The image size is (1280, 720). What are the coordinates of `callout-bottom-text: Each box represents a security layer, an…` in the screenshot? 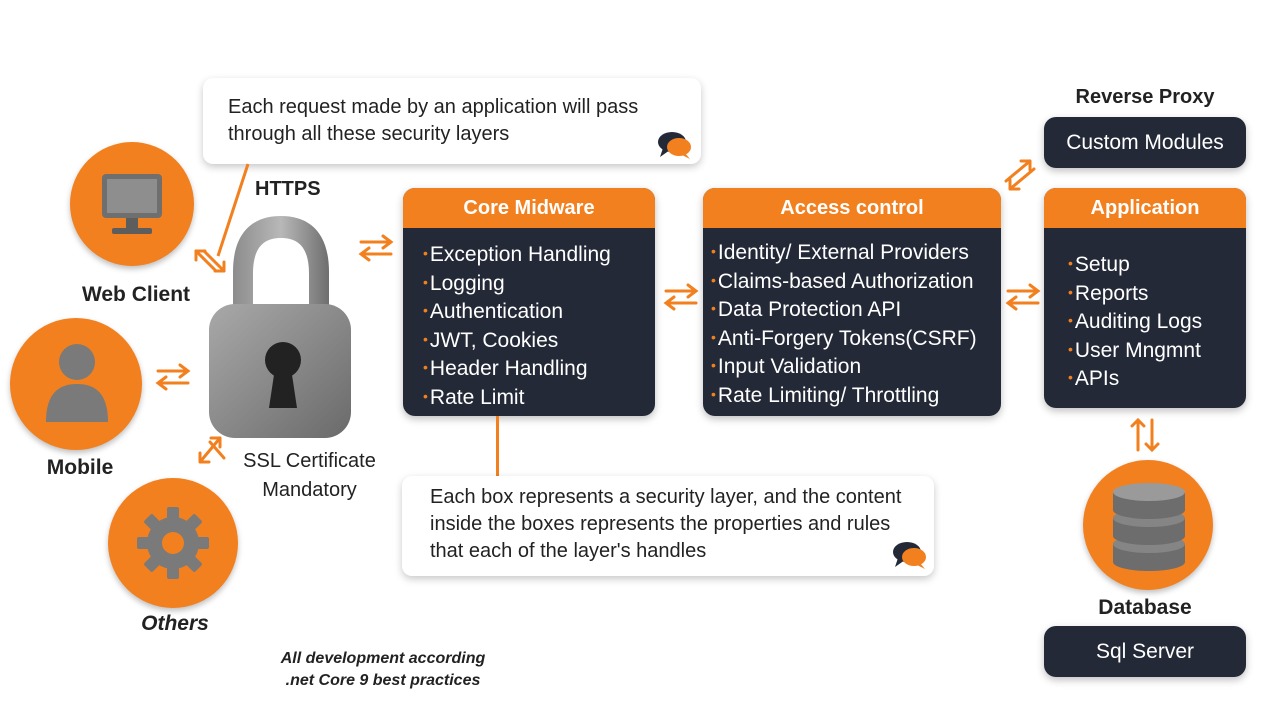 It's located at (666, 524).